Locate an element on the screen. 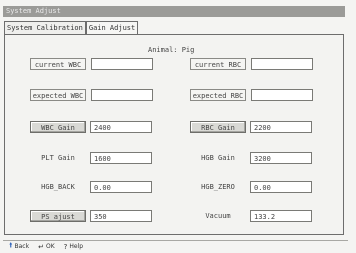 This screenshot has height=253, width=356. help-label: Help is located at coordinates (76, 246).